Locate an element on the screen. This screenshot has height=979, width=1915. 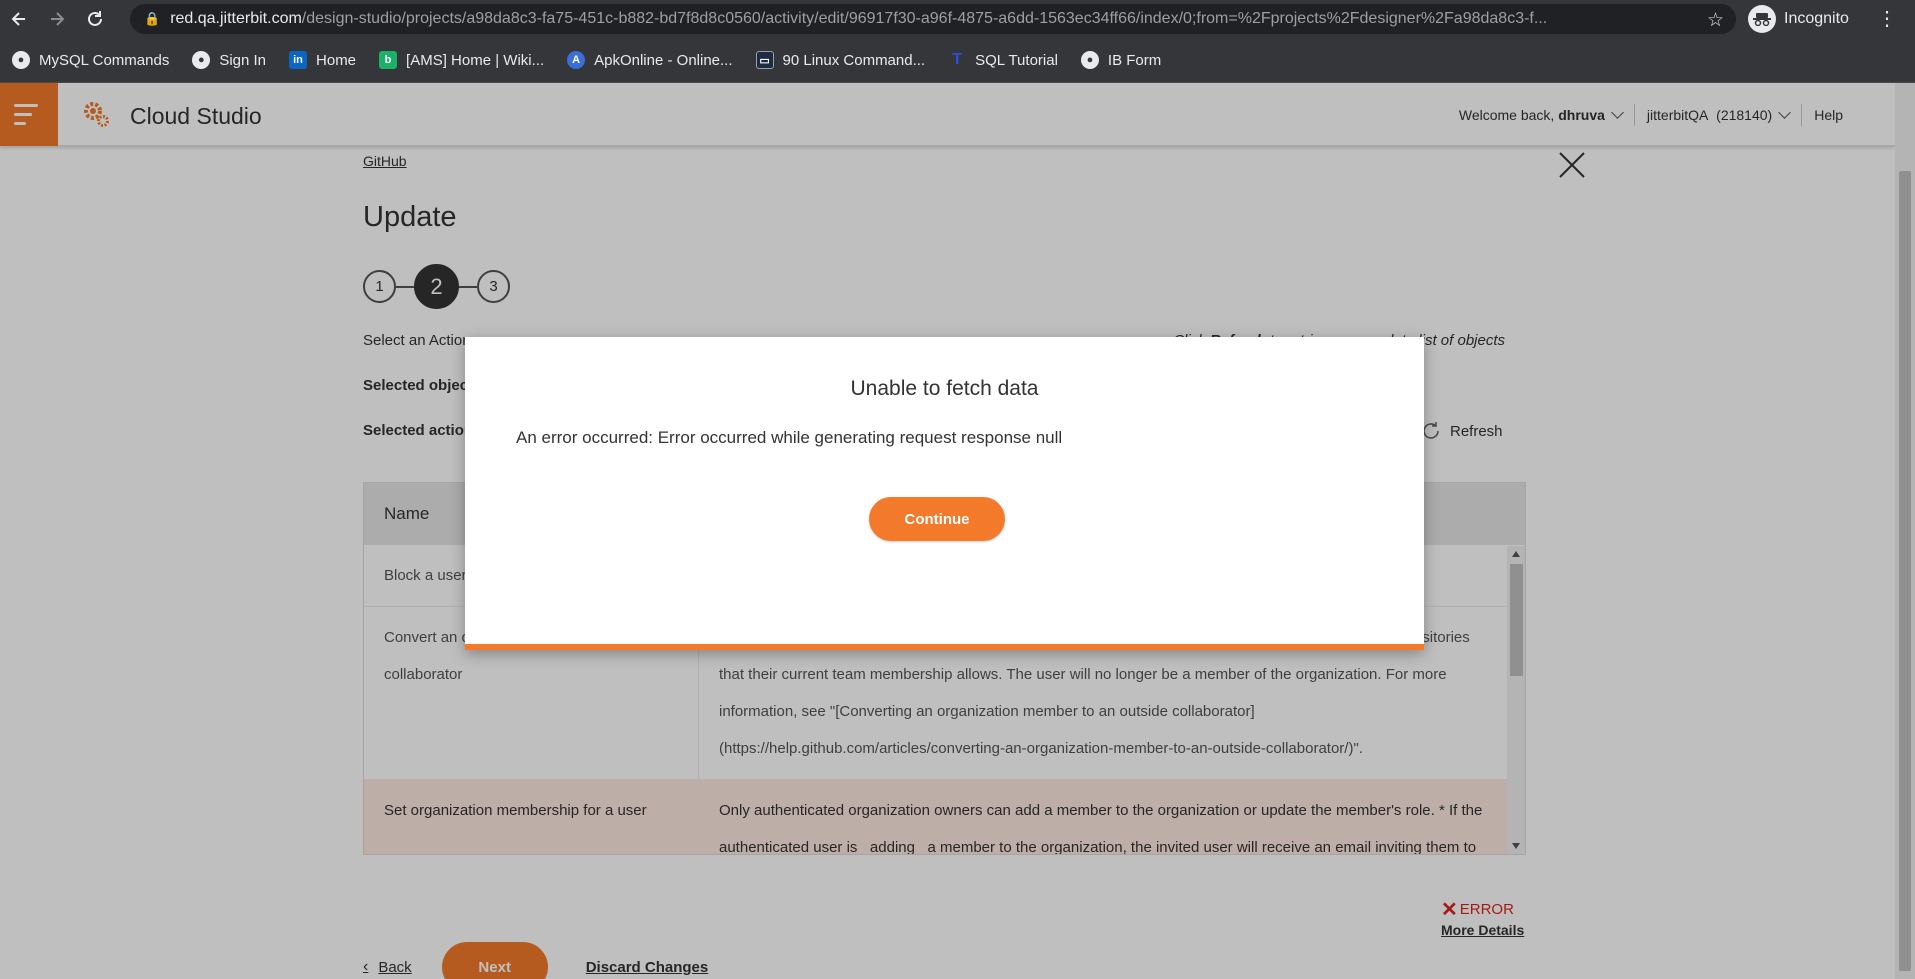
incognito-icon is located at coordinates (1762, 19).